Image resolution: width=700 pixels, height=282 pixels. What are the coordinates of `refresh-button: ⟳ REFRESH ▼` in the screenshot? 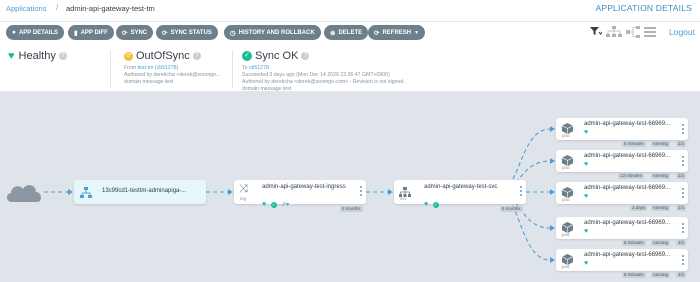 It's located at (397, 32).